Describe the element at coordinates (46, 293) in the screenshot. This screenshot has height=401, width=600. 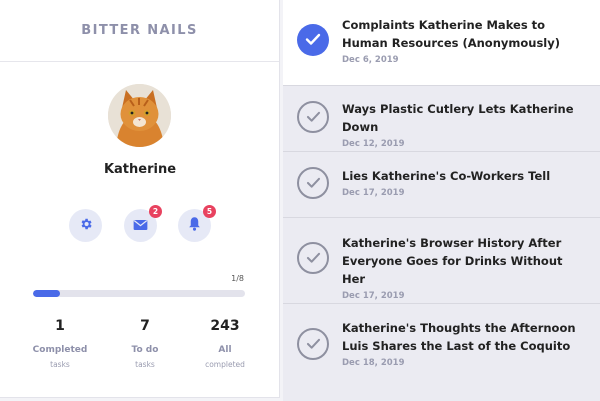
I see `progress-fill` at that location.